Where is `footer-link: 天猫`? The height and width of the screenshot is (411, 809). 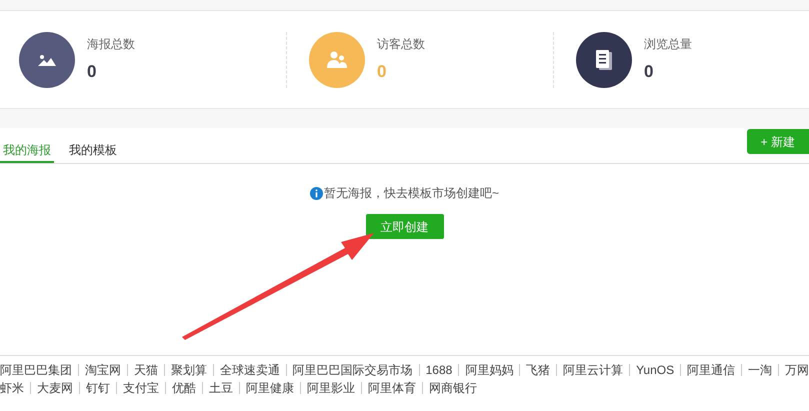 footer-link: 天猫 is located at coordinates (146, 370).